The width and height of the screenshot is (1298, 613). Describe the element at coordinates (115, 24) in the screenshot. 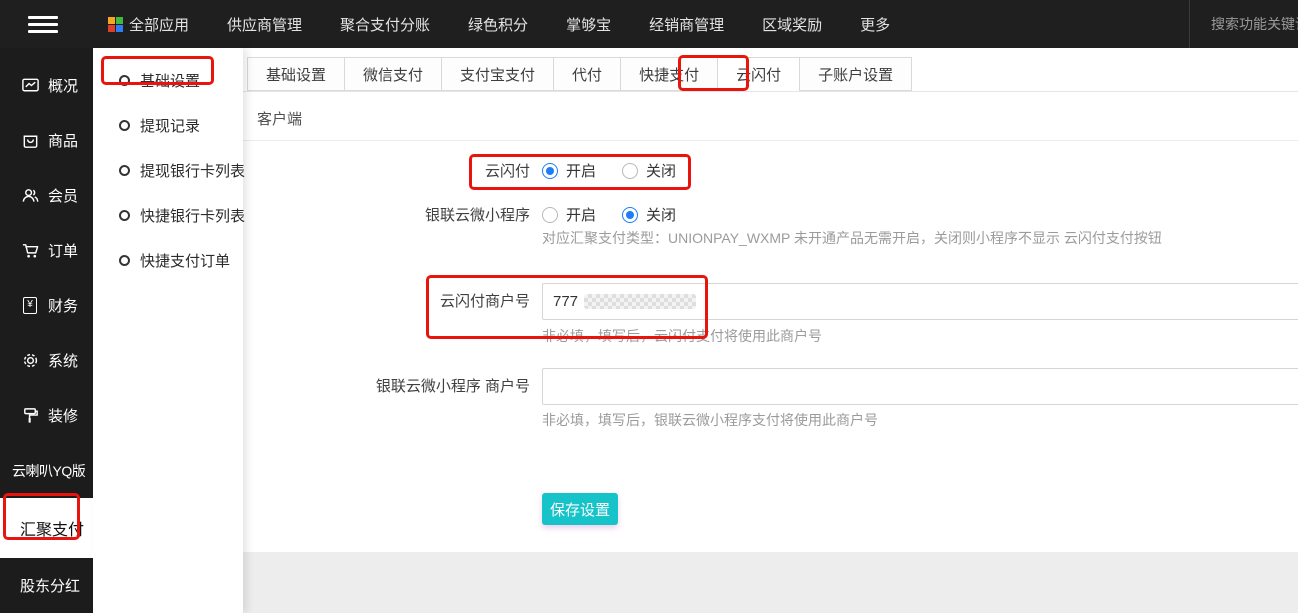

I see `apps-grid-icon` at that location.